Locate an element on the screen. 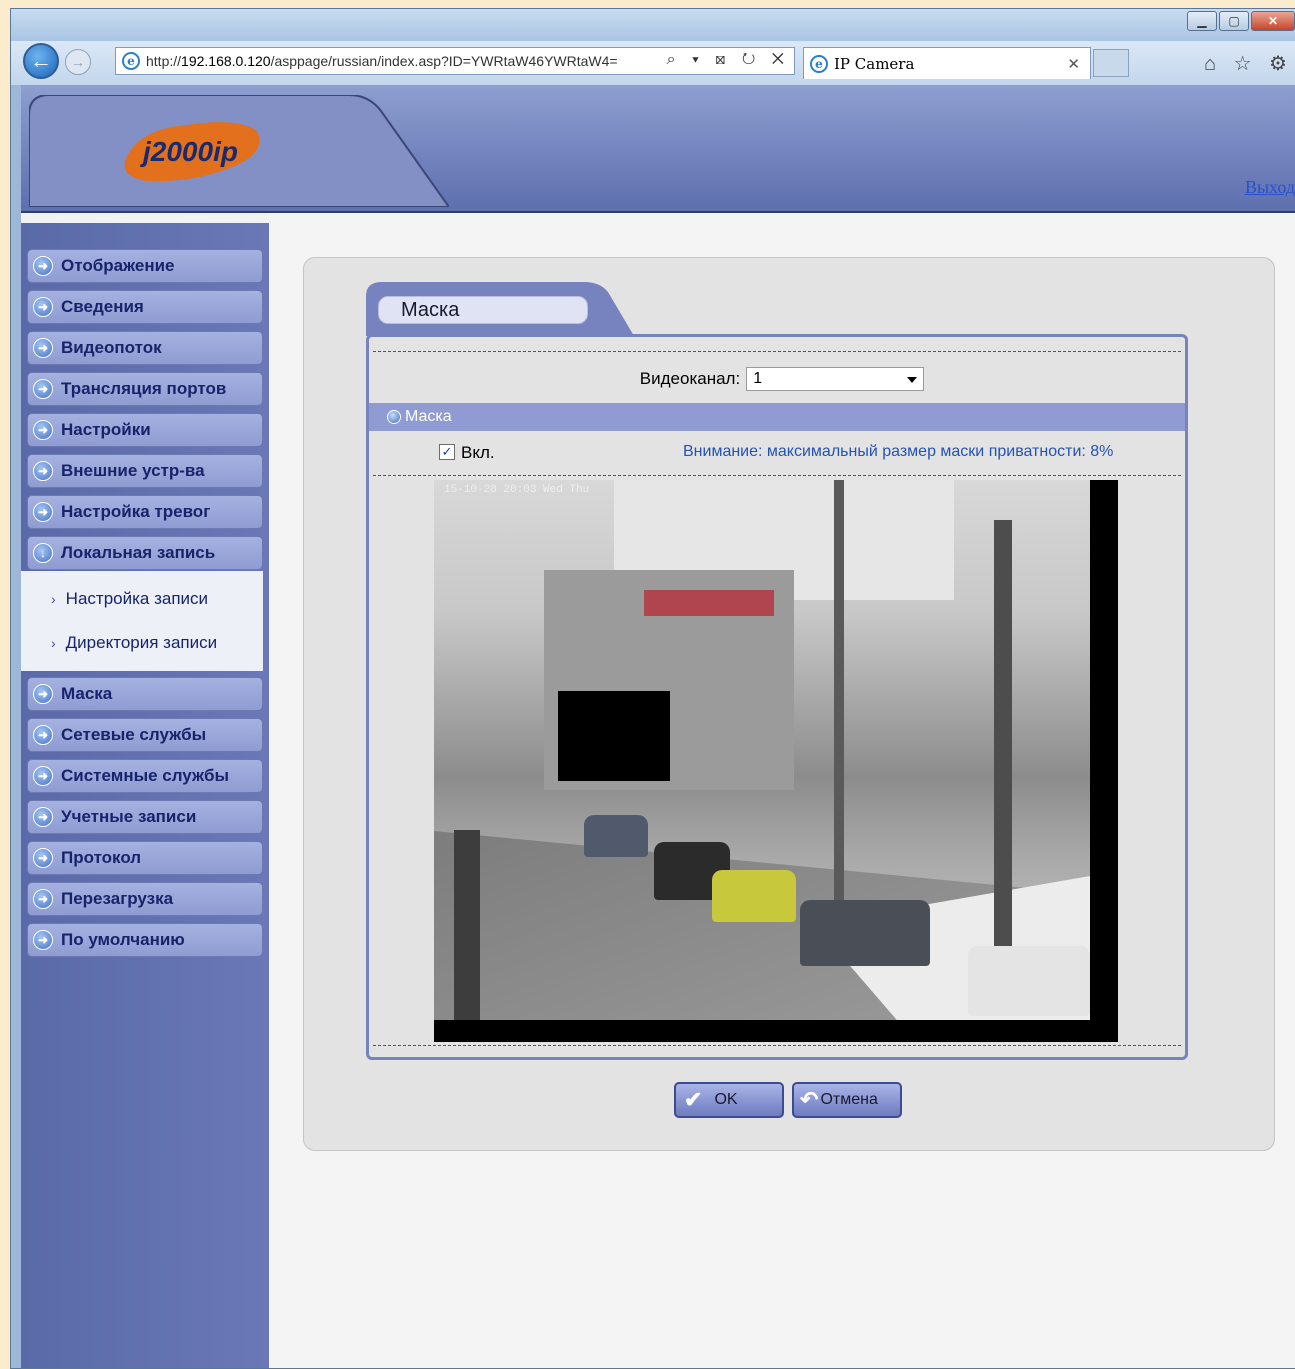 Image resolution: width=1295 pixels, height=1369 pixels. tab-close-icon: ✕ is located at coordinates (1073, 64).